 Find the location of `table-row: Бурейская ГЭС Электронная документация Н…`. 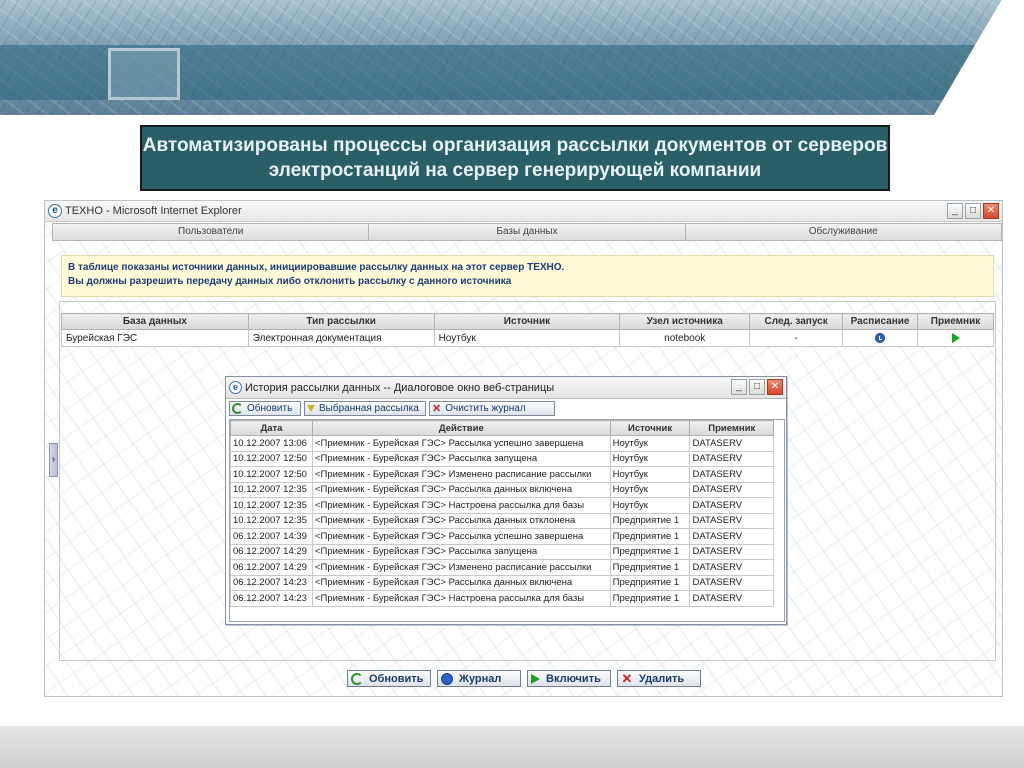

table-row: Бурейская ГЭС Электронная документация Н… is located at coordinates (527, 338).